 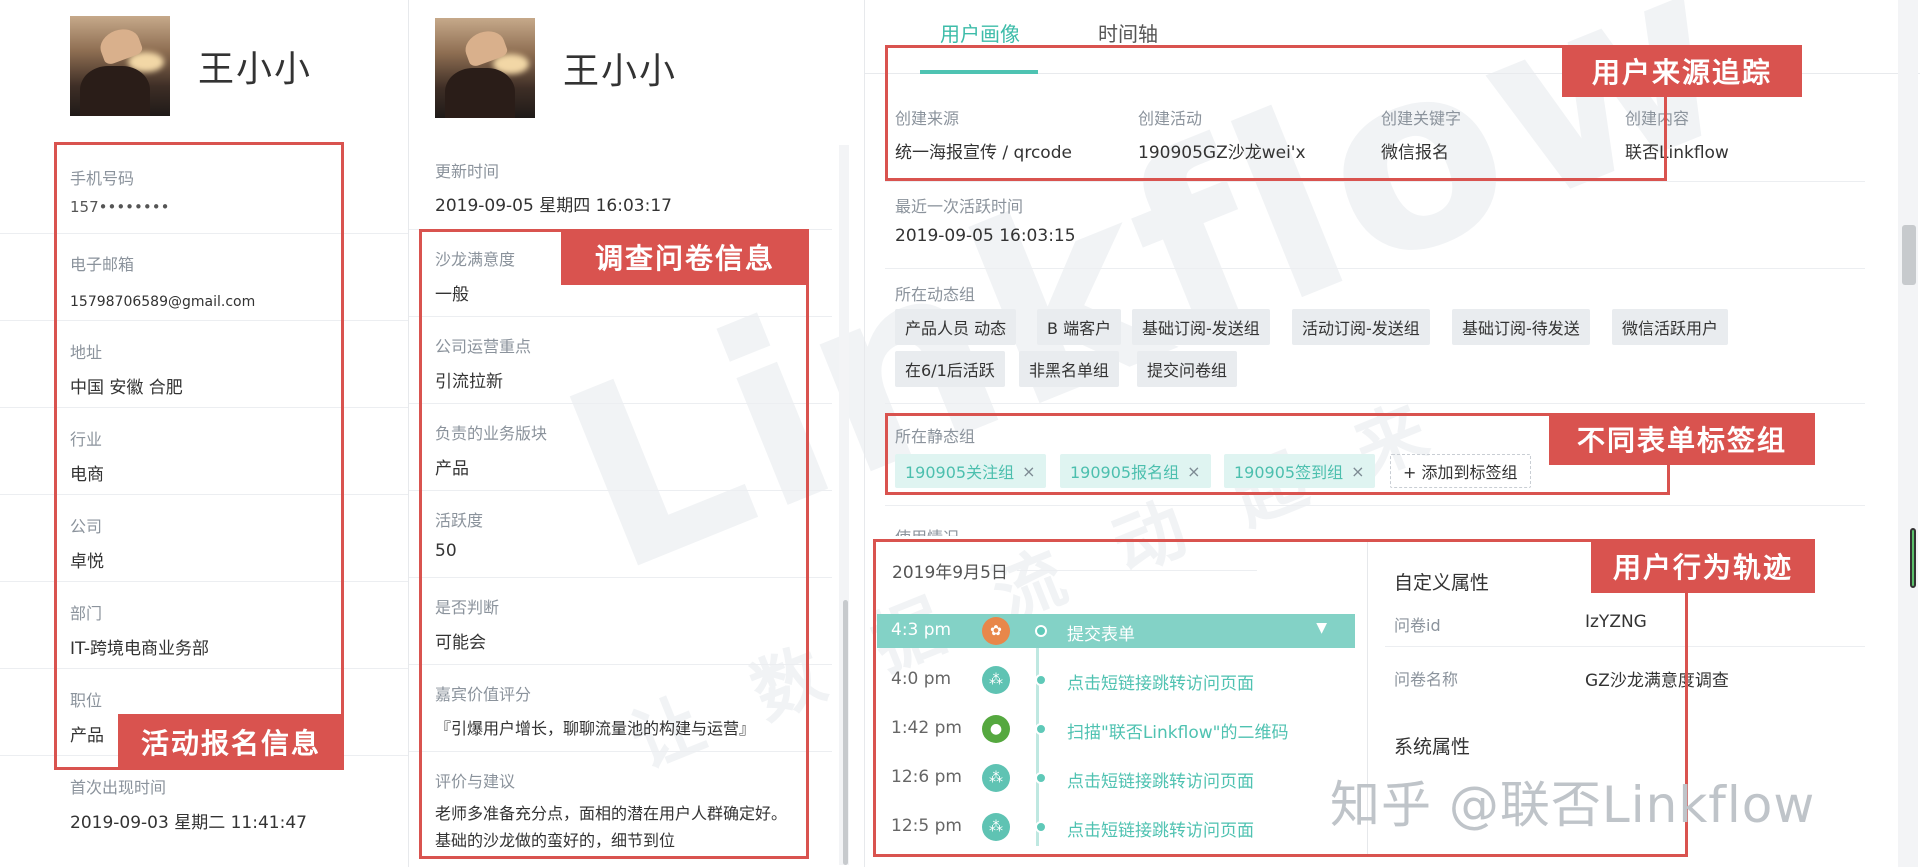 What do you see at coordinates (126, 388) in the screenshot?
I see `field-value: 中国 安徽 合肥` at bounding box center [126, 388].